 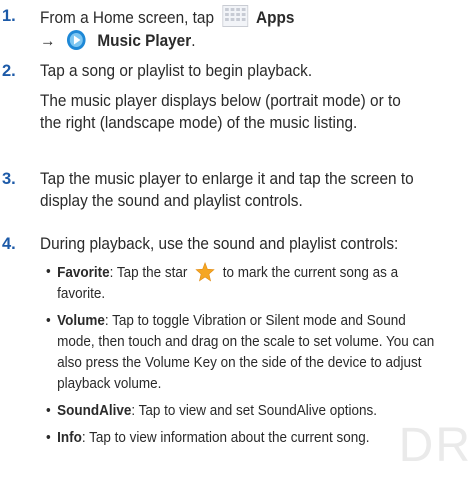 I want to click on step-text: From a Home screen, tap, so click(x=127, y=18).